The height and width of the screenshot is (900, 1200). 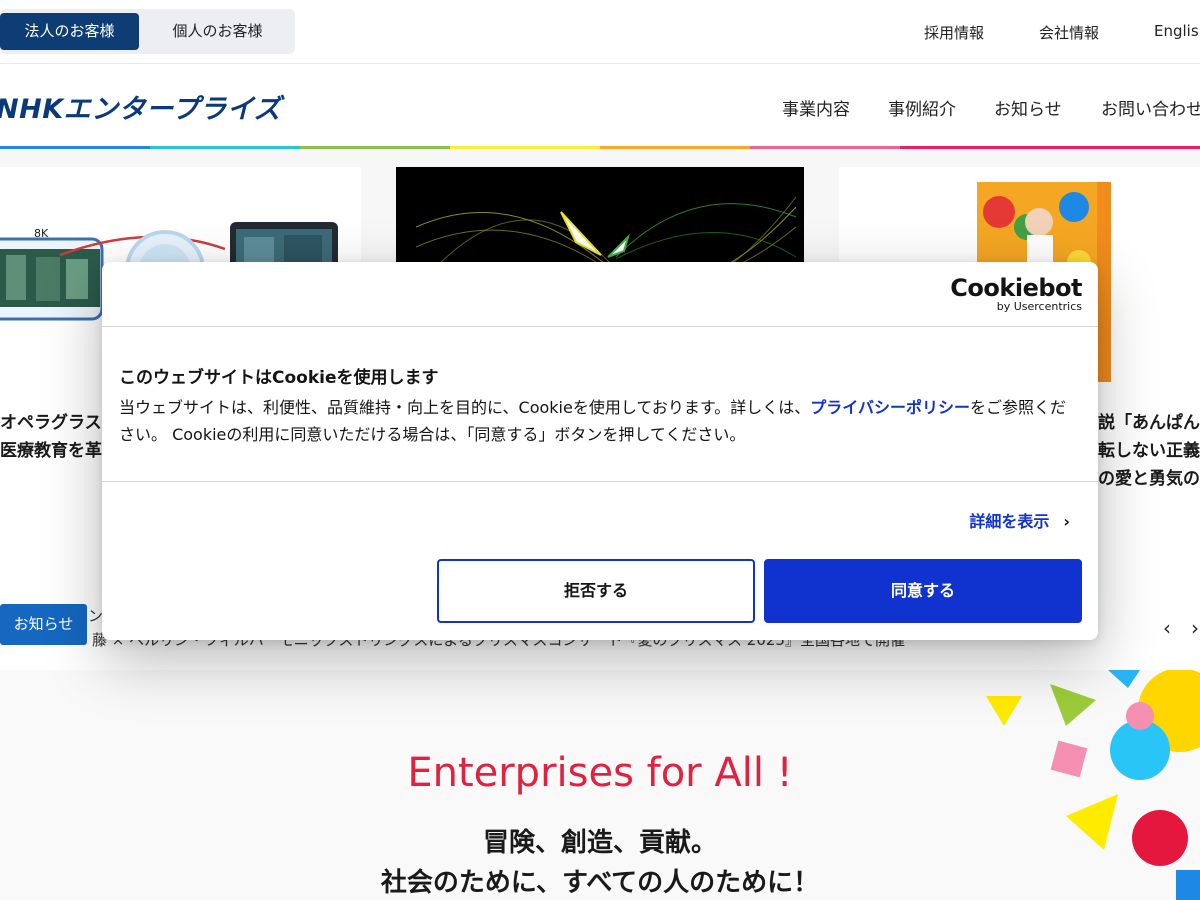 I want to click on hero-title: Enterprises for All !, so click(x=600, y=773).